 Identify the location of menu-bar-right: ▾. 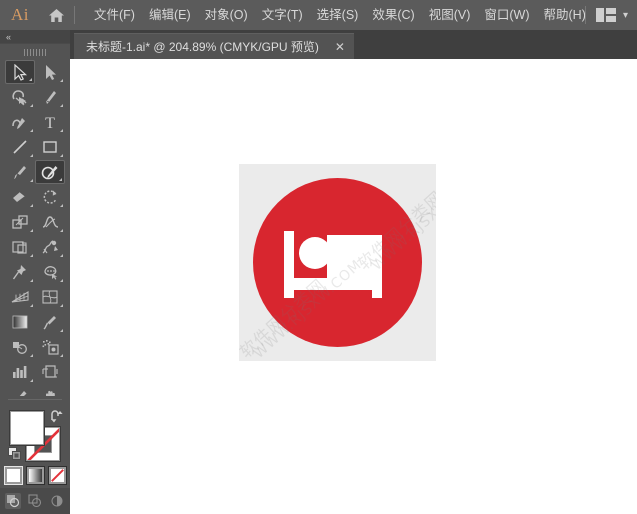
(610, 15).